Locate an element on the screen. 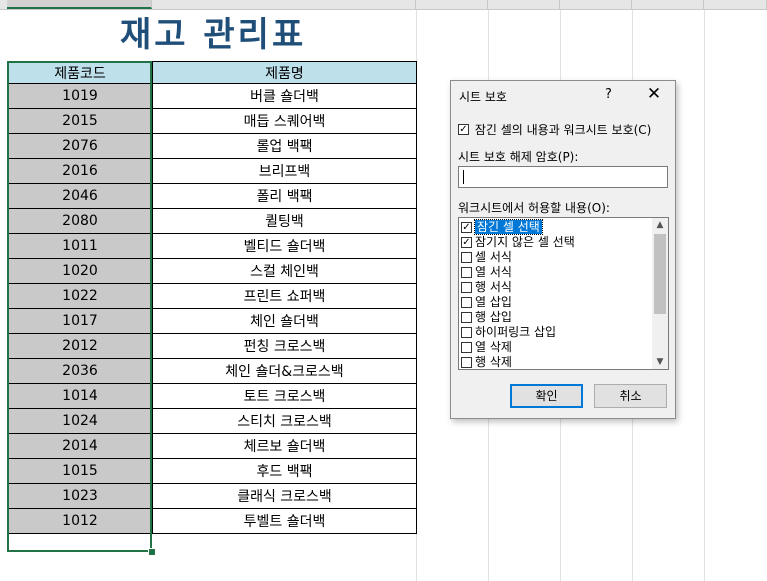 The image size is (767, 581). product-name-cell: 클래식 크로스백 is located at coordinates (284, 496).